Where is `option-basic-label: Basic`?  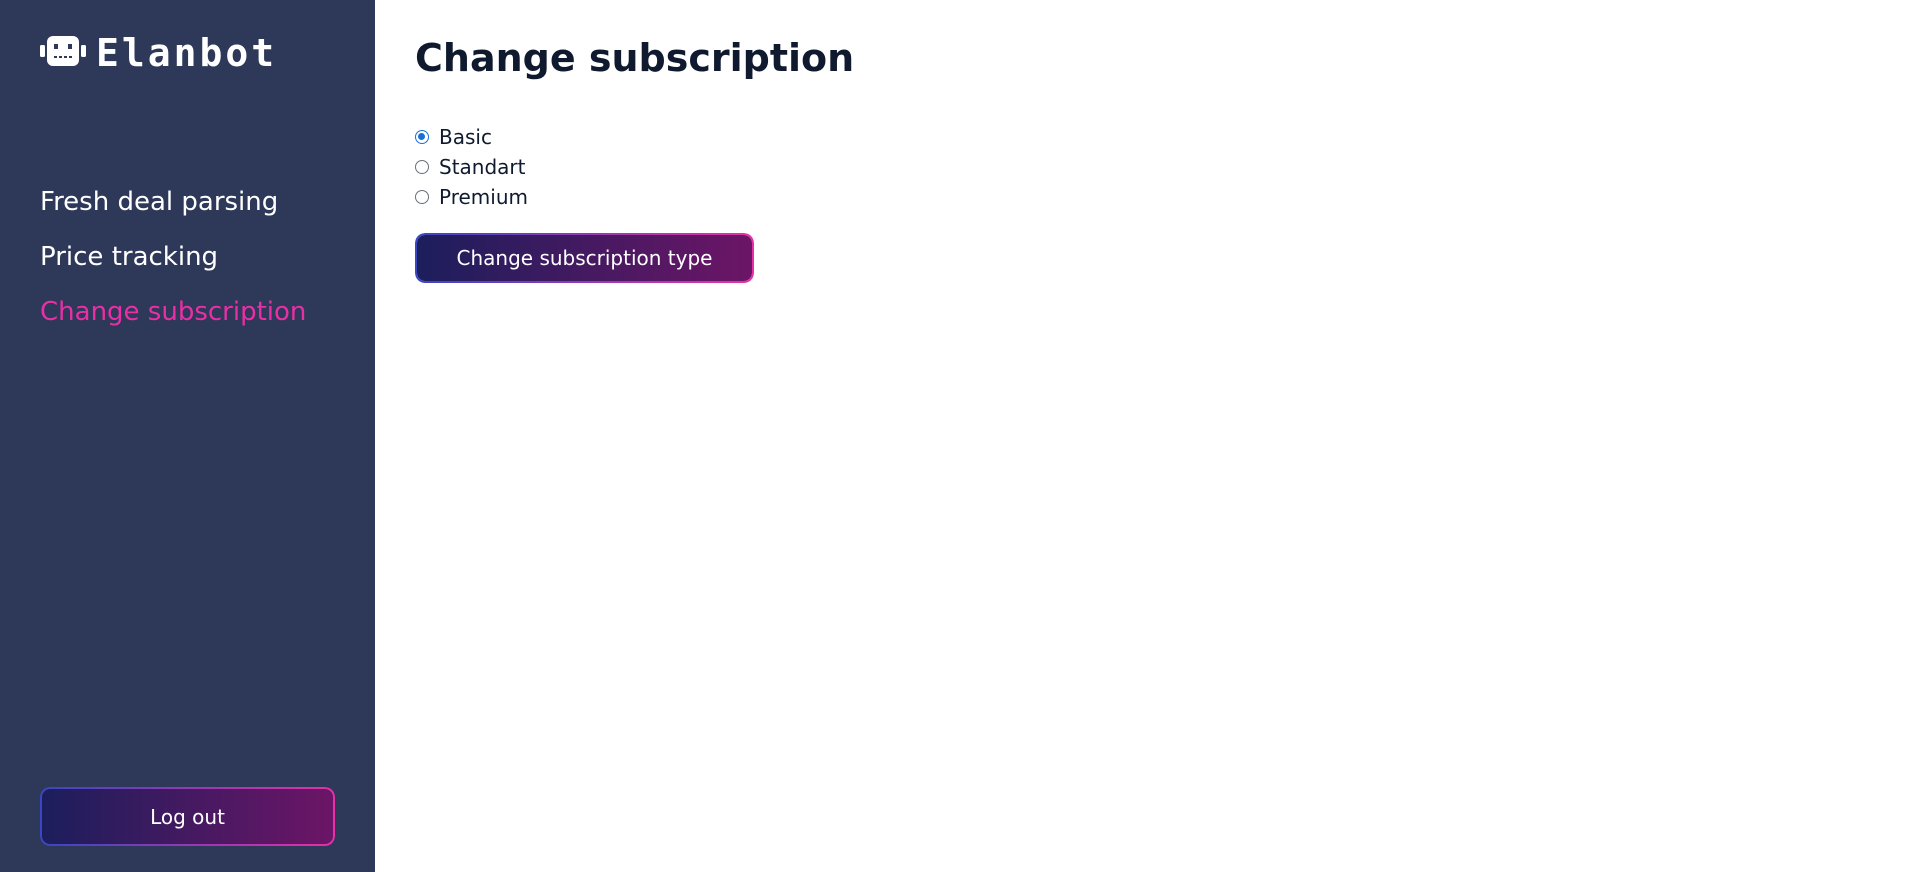 option-basic-label: Basic is located at coordinates (465, 137).